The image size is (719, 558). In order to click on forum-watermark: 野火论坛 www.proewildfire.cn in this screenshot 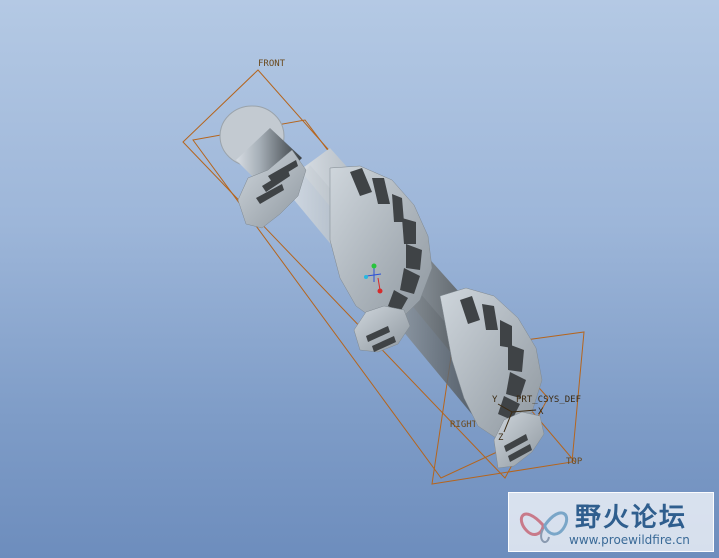, I will do `click(611, 522)`.